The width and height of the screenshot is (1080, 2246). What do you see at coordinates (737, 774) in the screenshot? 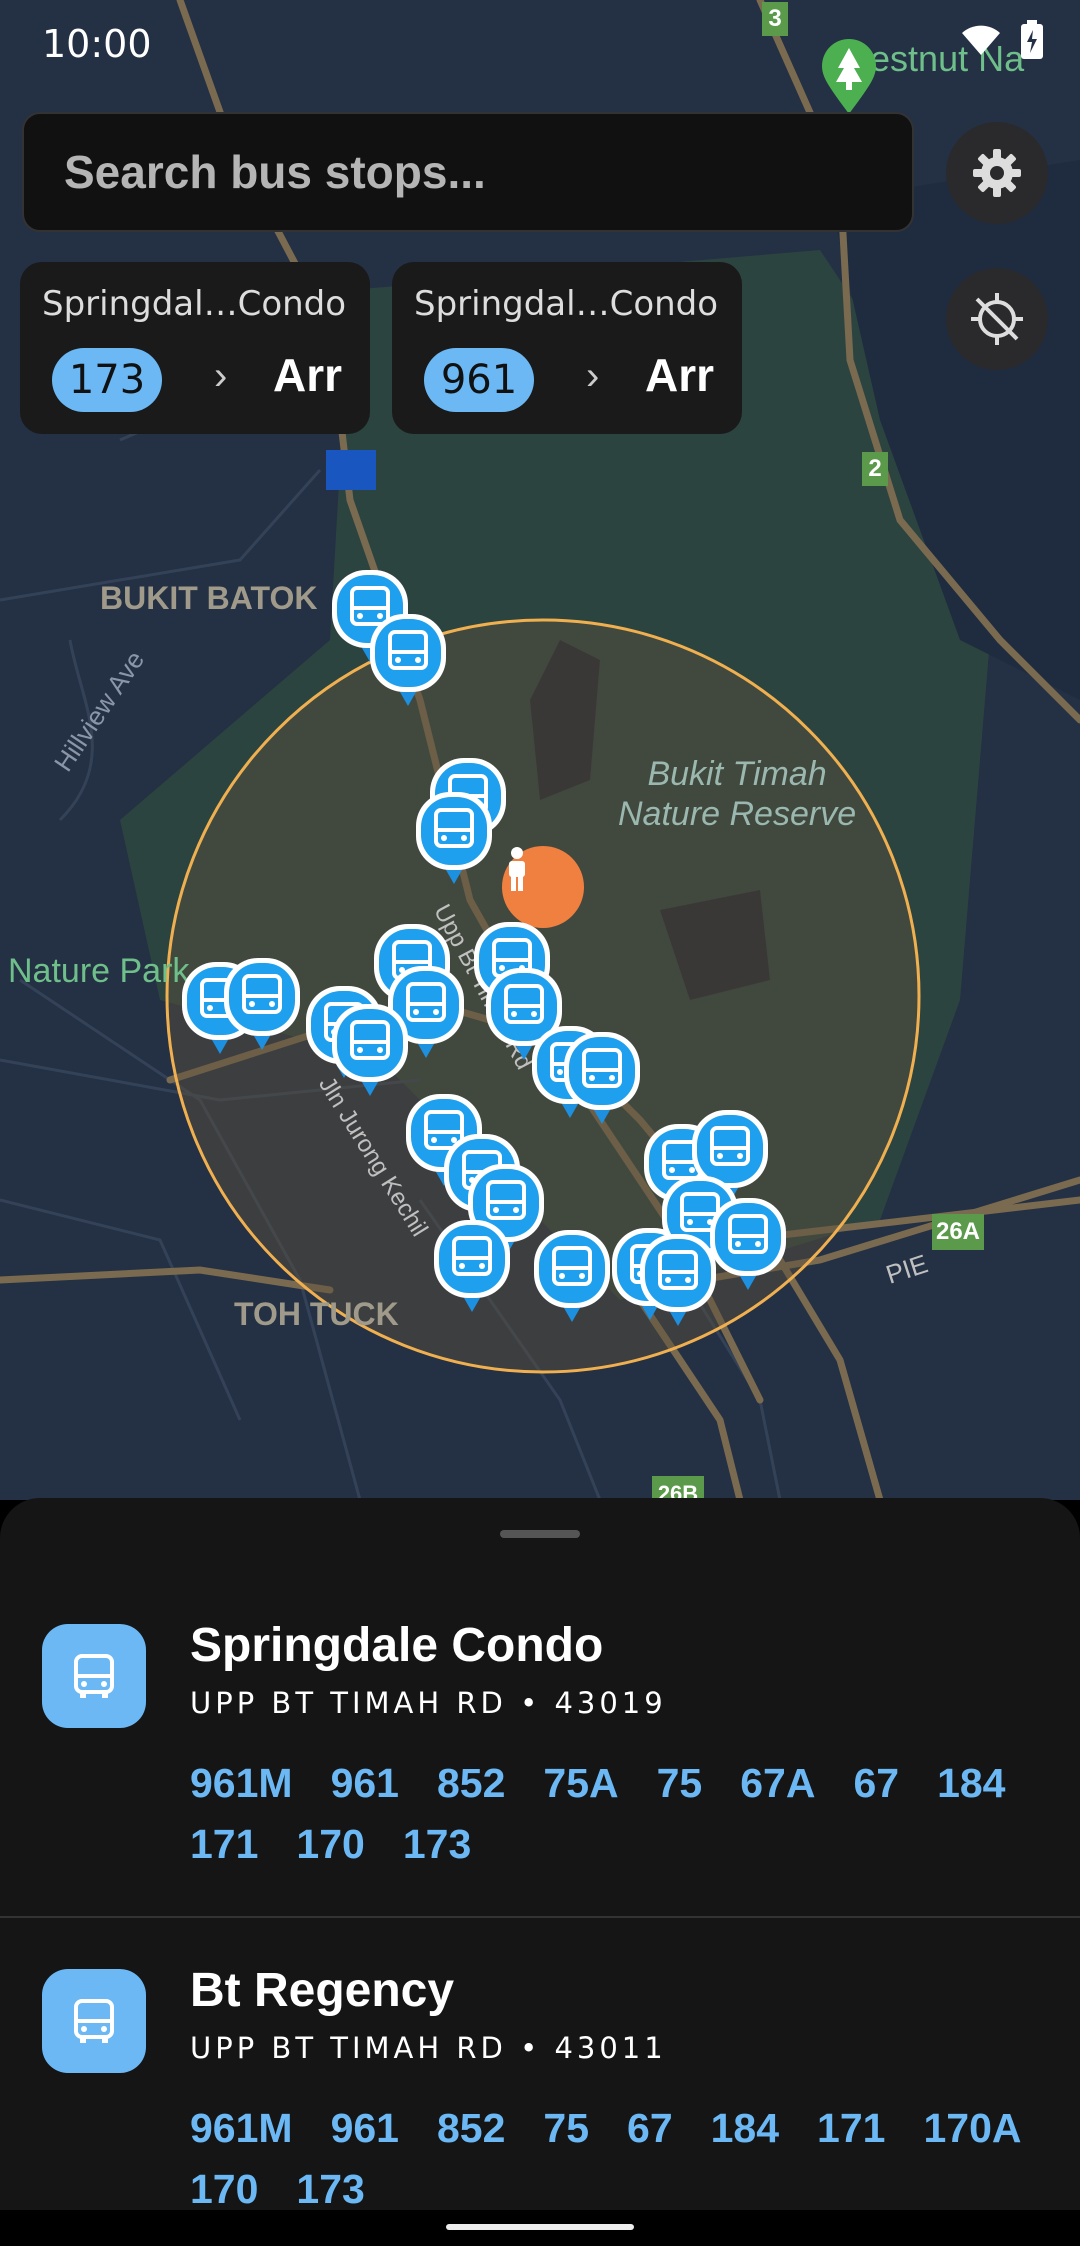
I see `map-label-reserve-line1: Bukit Timah` at bounding box center [737, 774].